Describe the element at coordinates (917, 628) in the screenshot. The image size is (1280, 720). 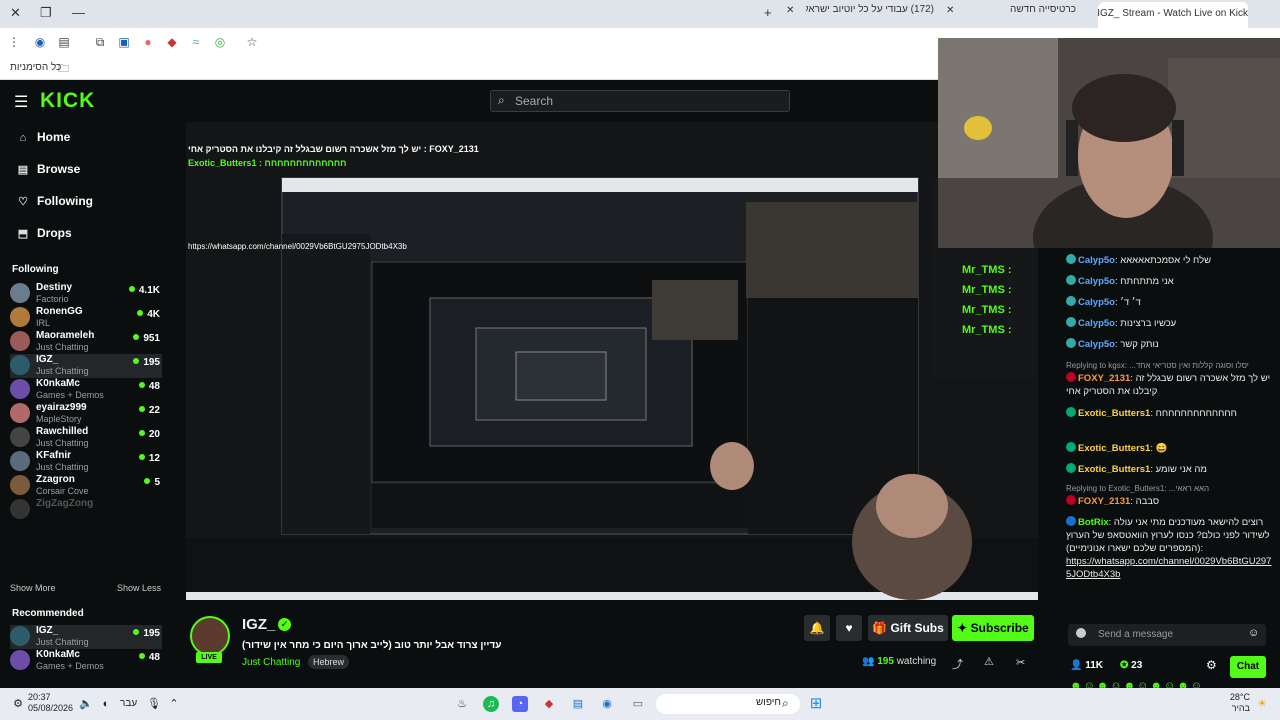
I see `gift-subs-label: Gift Subs` at that location.